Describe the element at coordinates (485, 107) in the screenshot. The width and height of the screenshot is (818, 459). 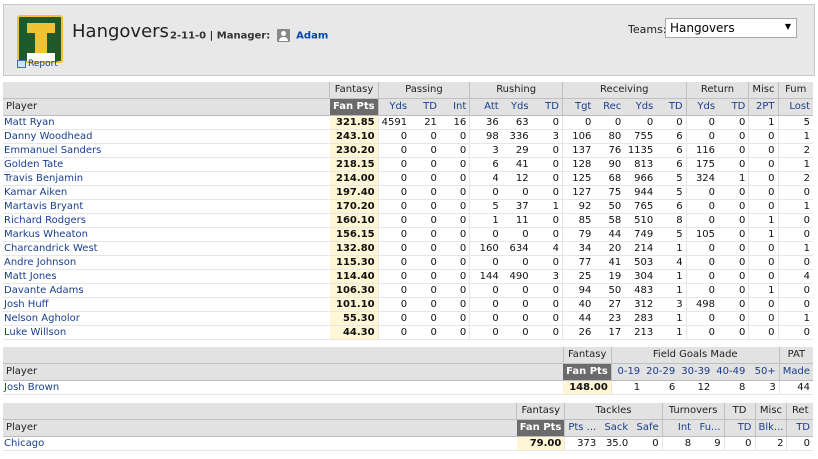
I see `stat-column-header: Att` at that location.